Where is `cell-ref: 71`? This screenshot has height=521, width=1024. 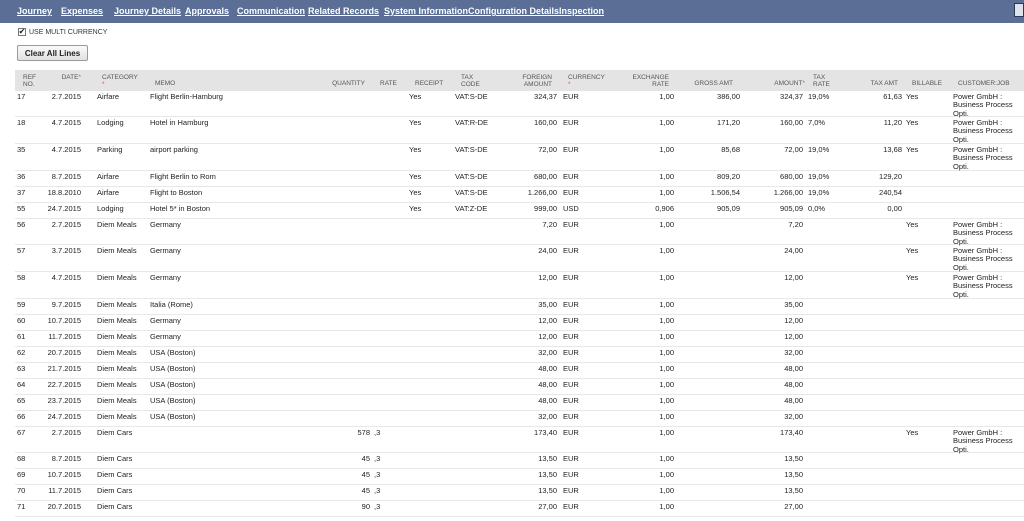
cell-ref: 71 is located at coordinates (27, 506).